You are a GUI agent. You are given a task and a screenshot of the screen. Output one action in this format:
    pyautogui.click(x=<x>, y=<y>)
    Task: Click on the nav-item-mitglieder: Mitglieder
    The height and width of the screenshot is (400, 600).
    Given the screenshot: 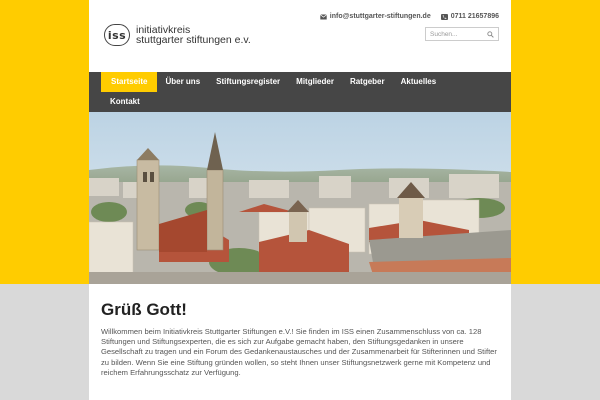 What is the action you would take?
    pyautogui.click(x=315, y=82)
    